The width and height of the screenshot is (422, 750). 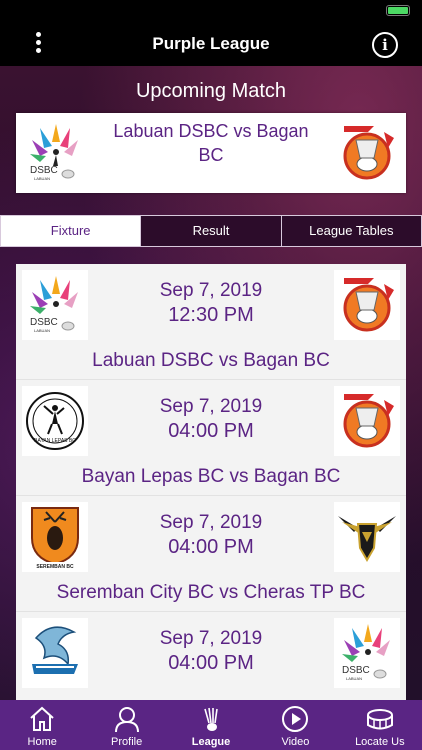 What do you see at coordinates (398, 10) in the screenshot?
I see `battery-icon` at bounding box center [398, 10].